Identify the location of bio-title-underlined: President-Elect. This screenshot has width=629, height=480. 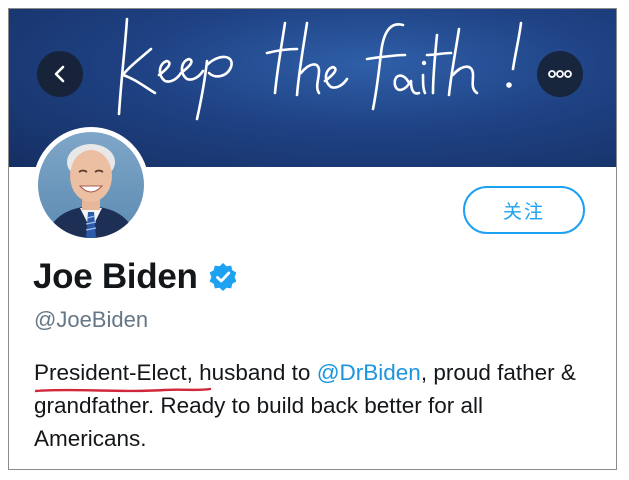
(123, 374).